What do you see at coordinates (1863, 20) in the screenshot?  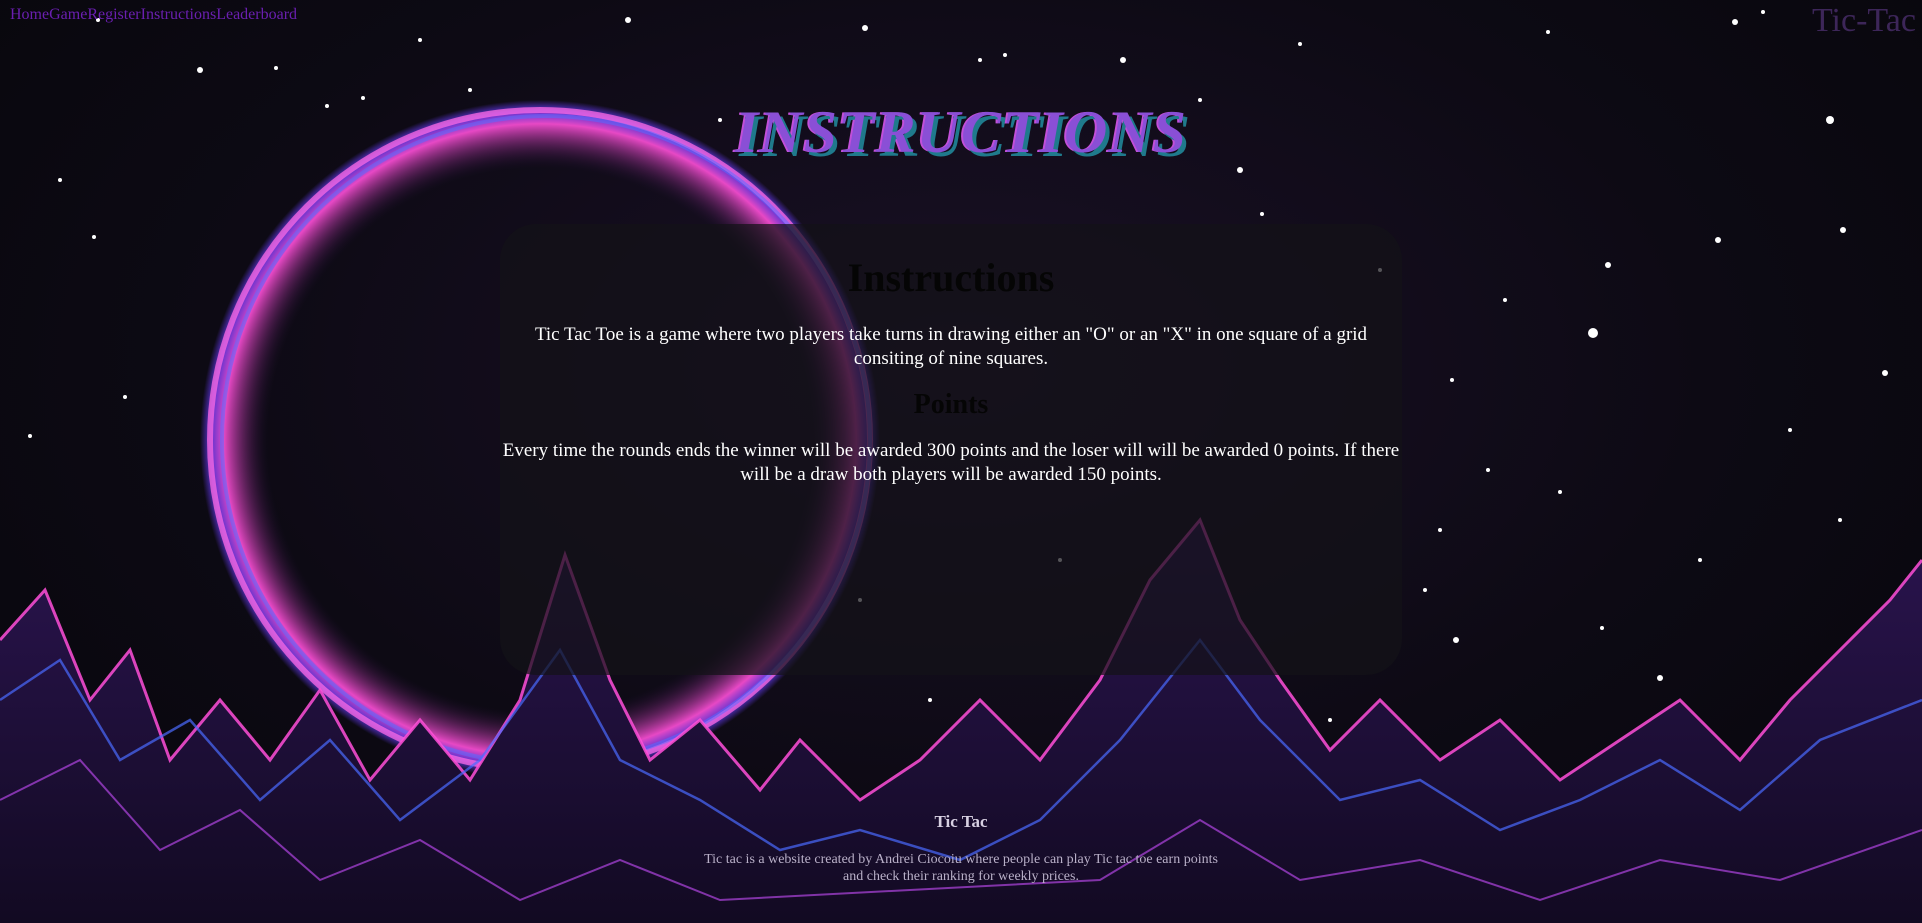 I see `site-brand: Tic-Tac` at bounding box center [1863, 20].